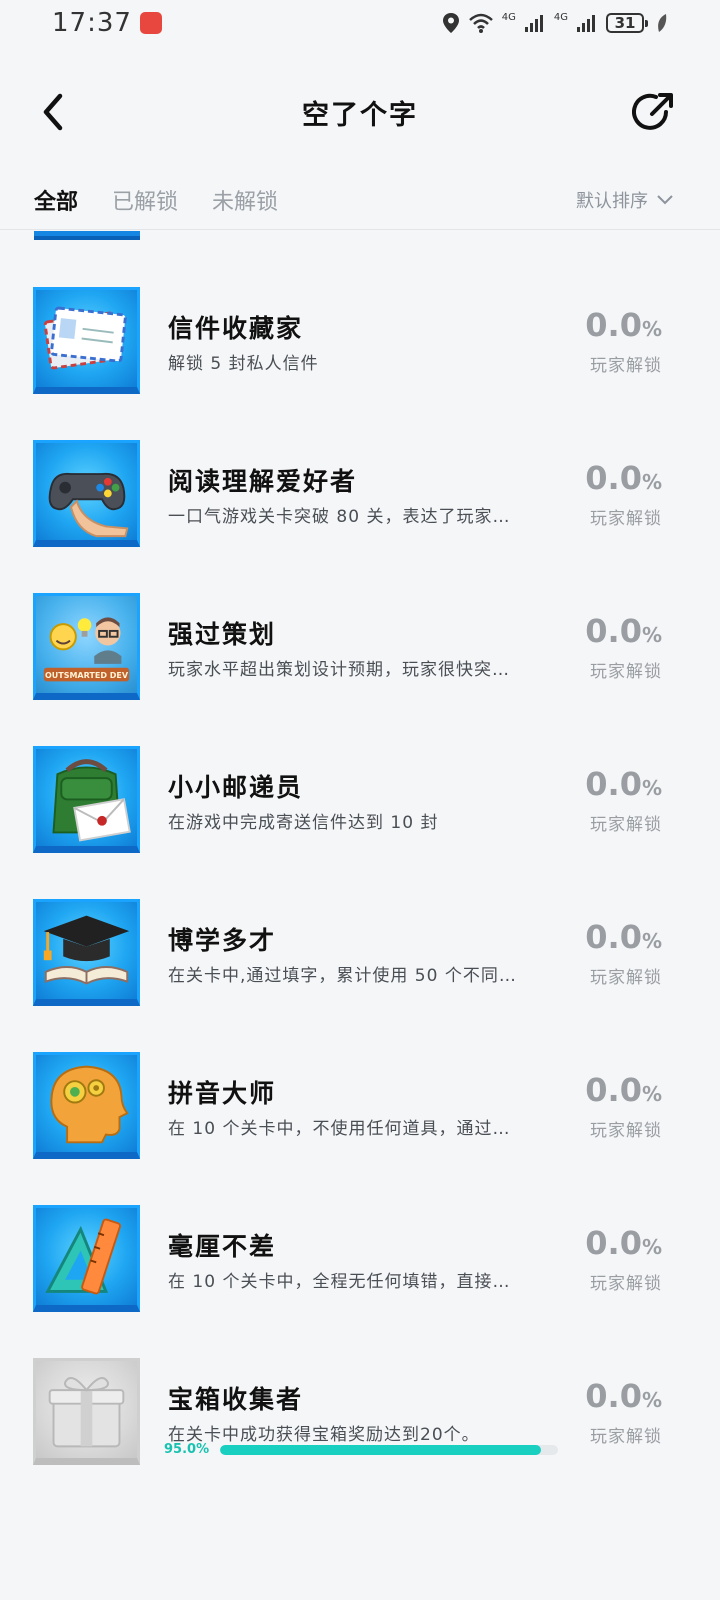 This screenshot has width=720, height=1600. Describe the element at coordinates (236, 787) in the screenshot. I see `achievement-title: 小小邮递员` at that location.